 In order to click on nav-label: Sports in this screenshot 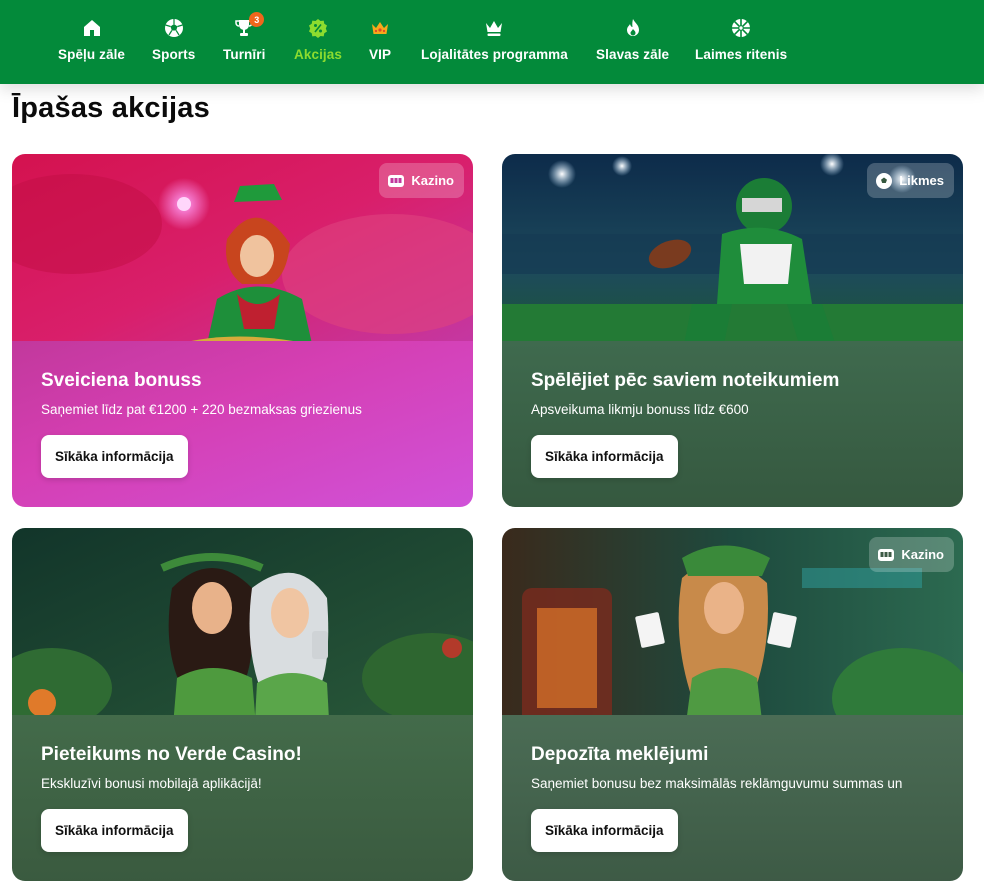, I will do `click(174, 54)`.